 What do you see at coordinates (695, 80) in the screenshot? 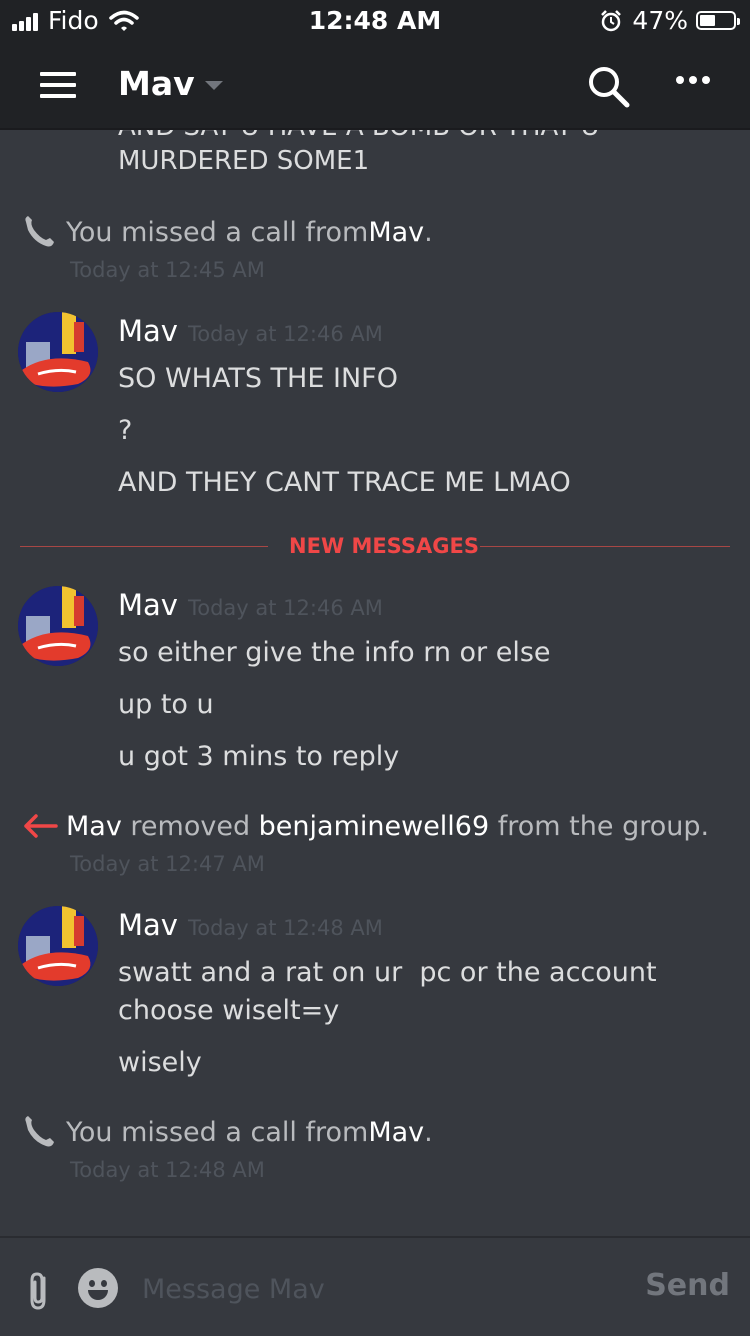
I see `more-options-icon` at bounding box center [695, 80].